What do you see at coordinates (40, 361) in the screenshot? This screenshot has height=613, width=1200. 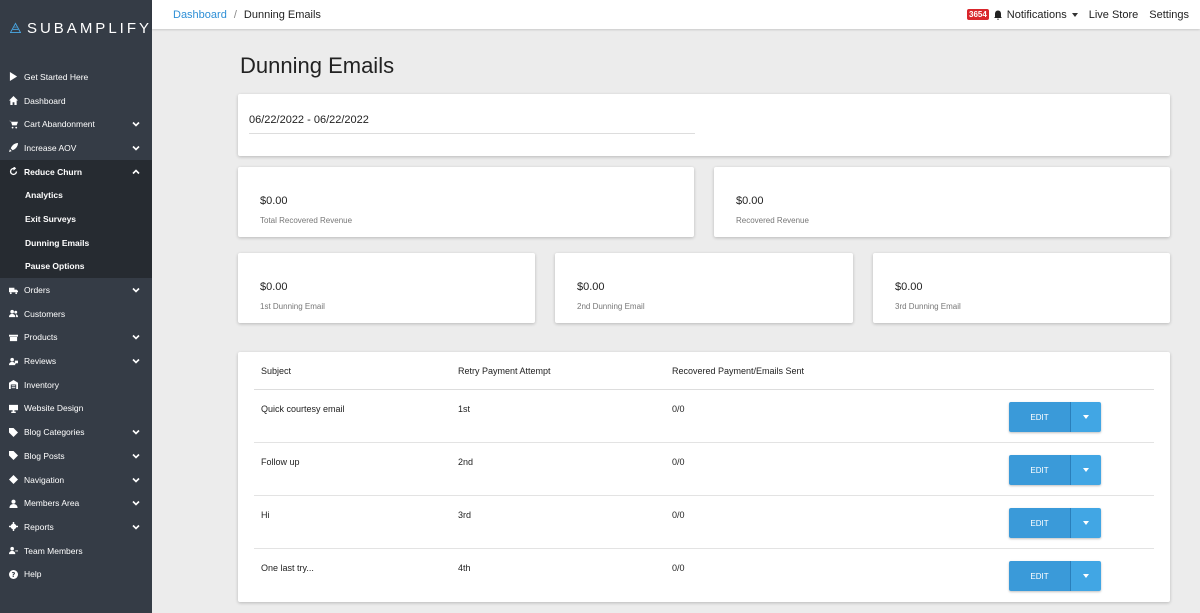 I see `sidebar-item-label: Reviews` at bounding box center [40, 361].